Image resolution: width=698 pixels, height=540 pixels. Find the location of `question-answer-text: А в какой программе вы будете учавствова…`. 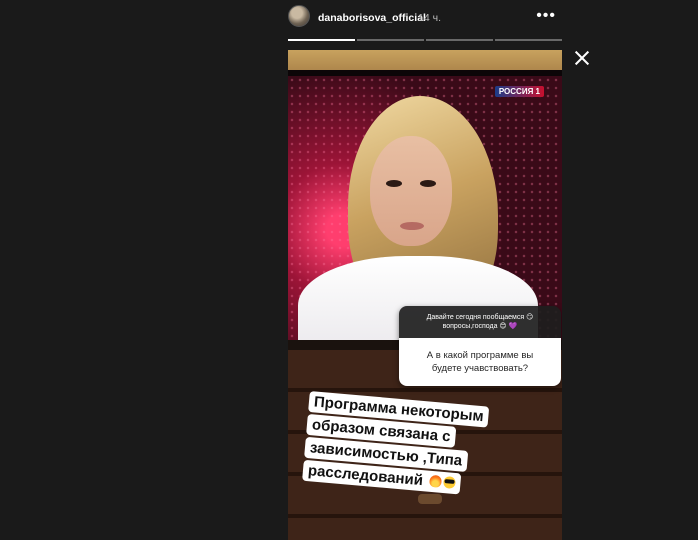

question-answer-text: А в какой программе вы будете учавствова… is located at coordinates (480, 362).